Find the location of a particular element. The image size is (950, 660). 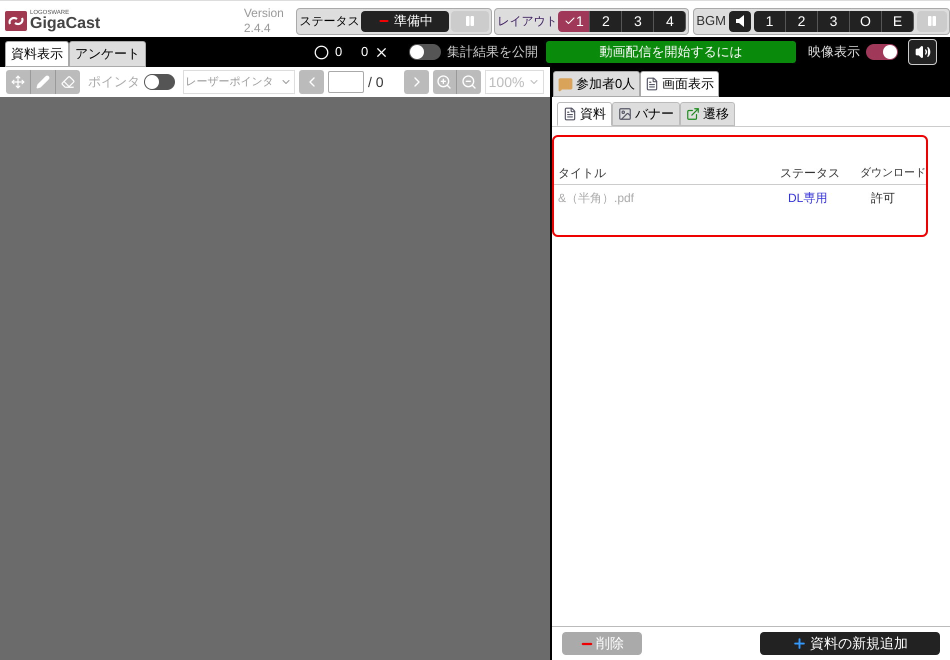

zoom-out-button is located at coordinates (468, 82).